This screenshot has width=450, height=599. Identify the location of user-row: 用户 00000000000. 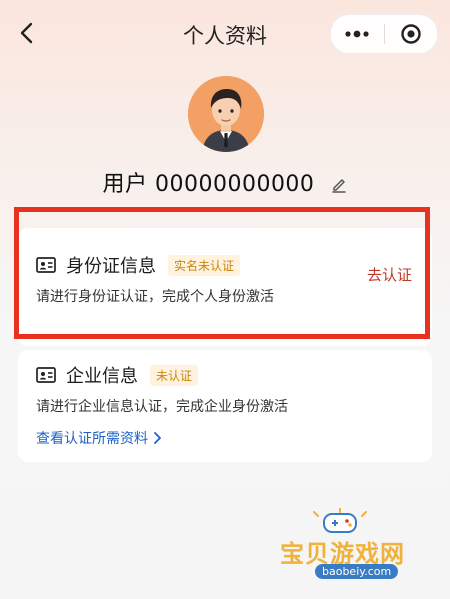
(225, 182).